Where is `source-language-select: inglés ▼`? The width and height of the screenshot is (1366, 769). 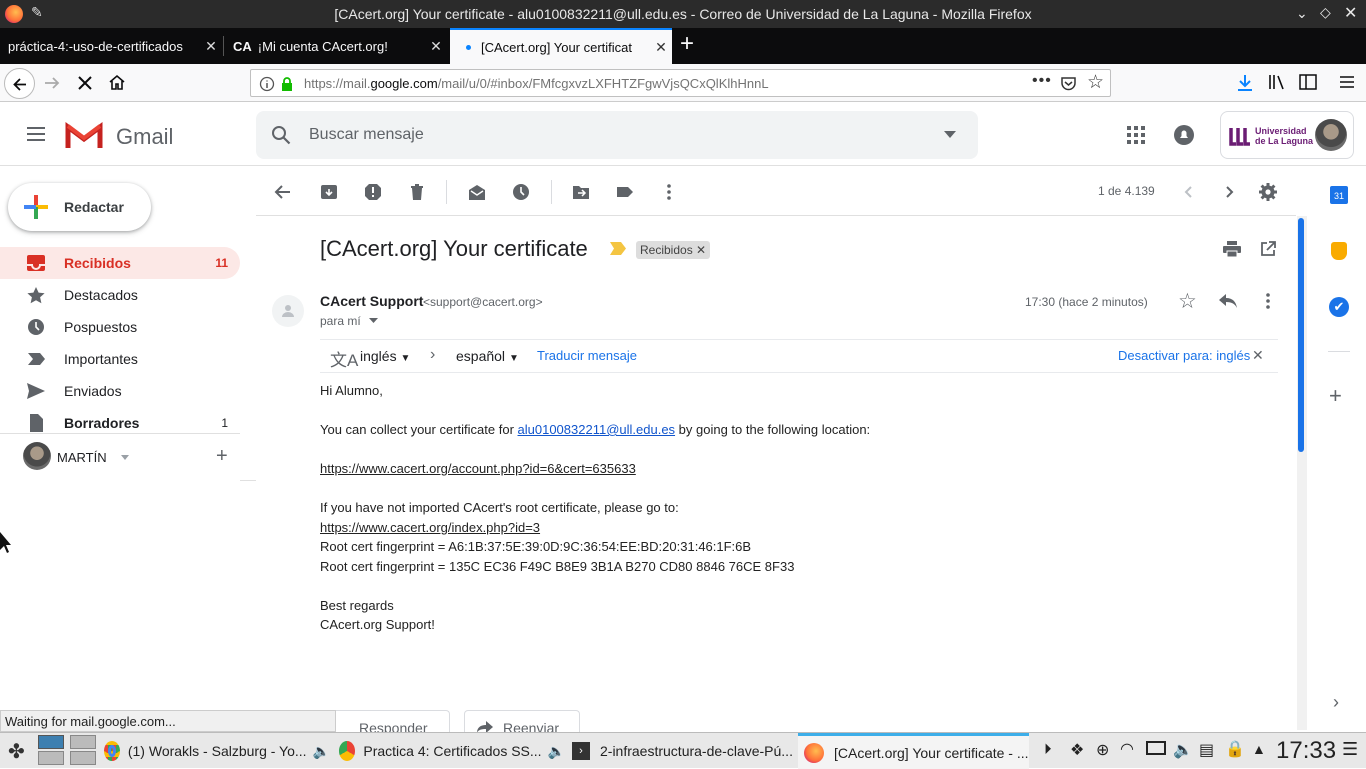
source-language-select: inglés ▼ is located at coordinates (385, 356).